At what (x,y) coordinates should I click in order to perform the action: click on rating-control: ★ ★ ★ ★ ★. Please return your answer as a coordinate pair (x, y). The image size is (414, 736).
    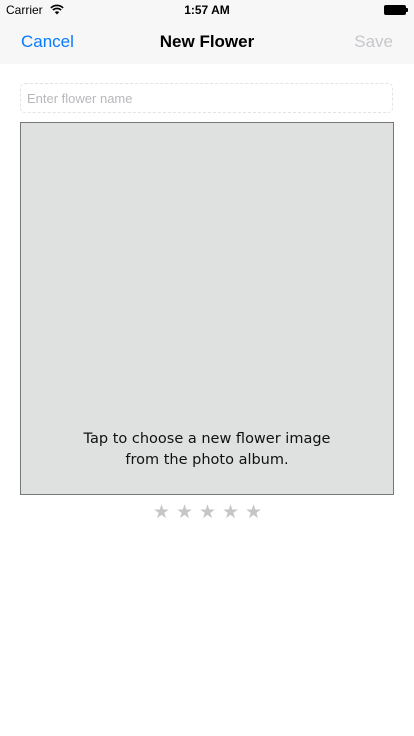
    Looking at the image, I should click on (207, 512).